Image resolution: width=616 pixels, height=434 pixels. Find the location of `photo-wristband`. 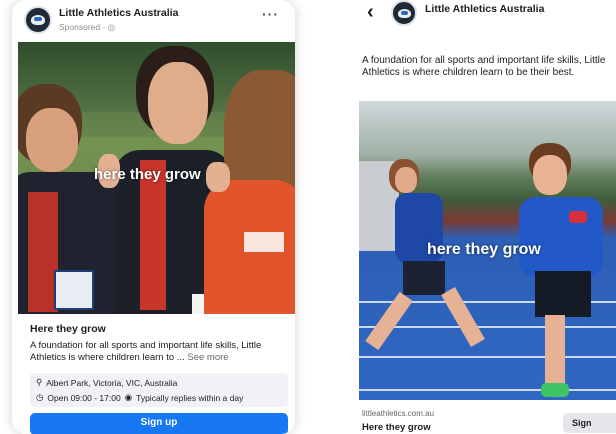

photo-wristband is located at coordinates (578, 217).